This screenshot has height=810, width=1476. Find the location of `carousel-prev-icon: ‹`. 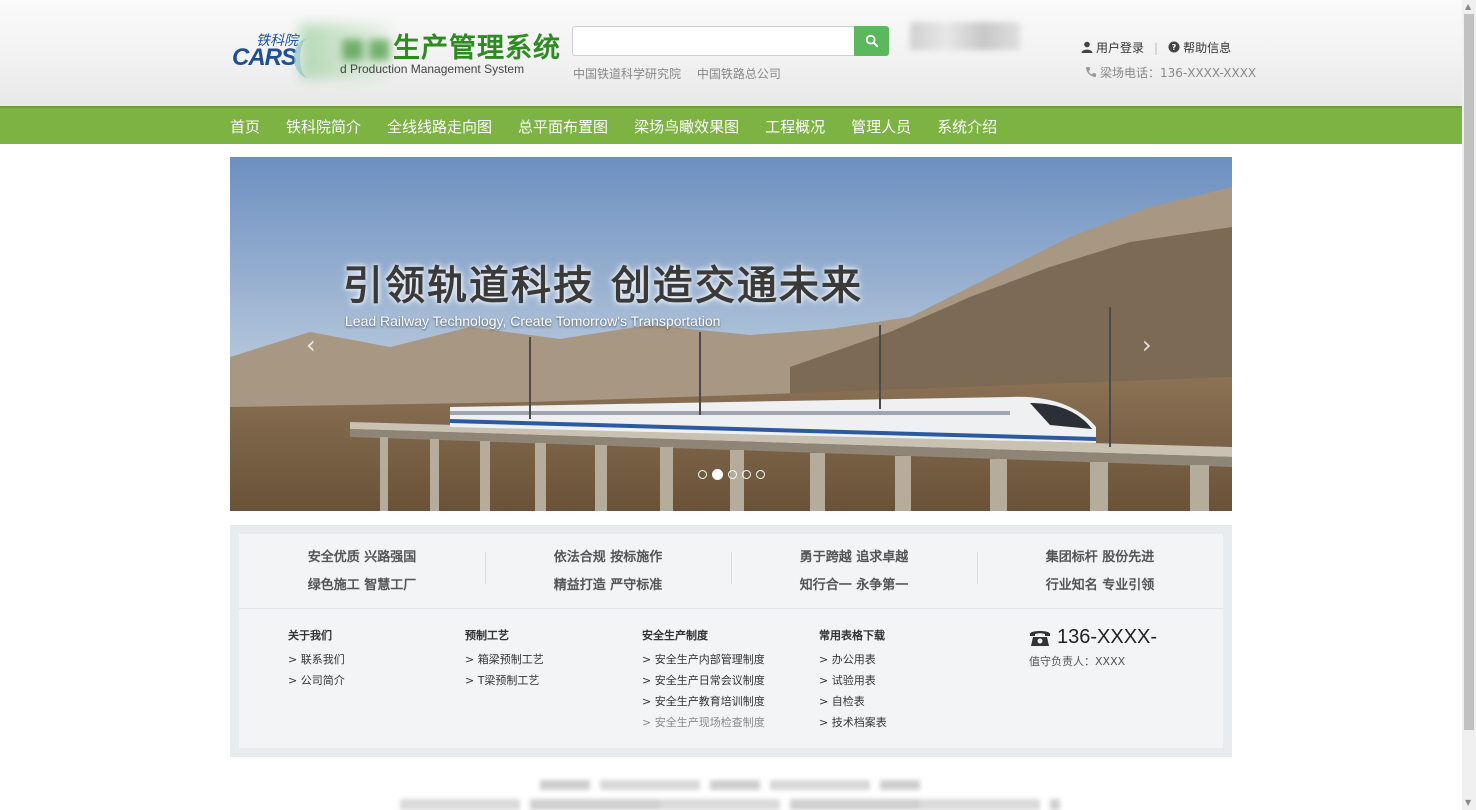

carousel-prev-icon: ‹ is located at coordinates (311, 345).